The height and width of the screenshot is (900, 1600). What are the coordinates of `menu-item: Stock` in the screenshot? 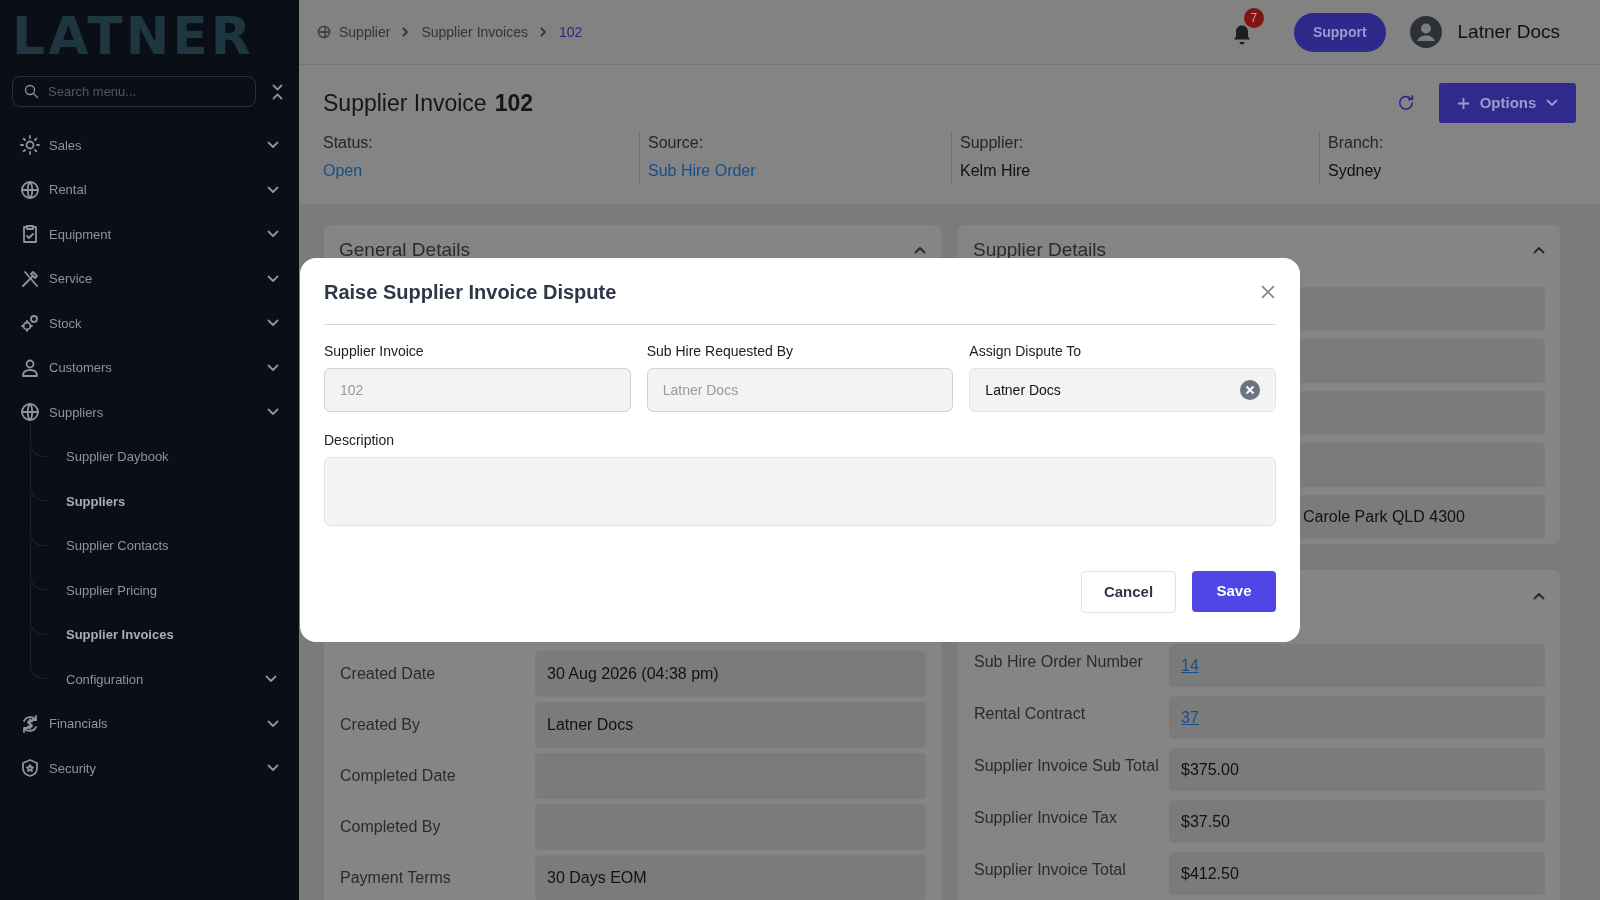 It's located at (149, 323).